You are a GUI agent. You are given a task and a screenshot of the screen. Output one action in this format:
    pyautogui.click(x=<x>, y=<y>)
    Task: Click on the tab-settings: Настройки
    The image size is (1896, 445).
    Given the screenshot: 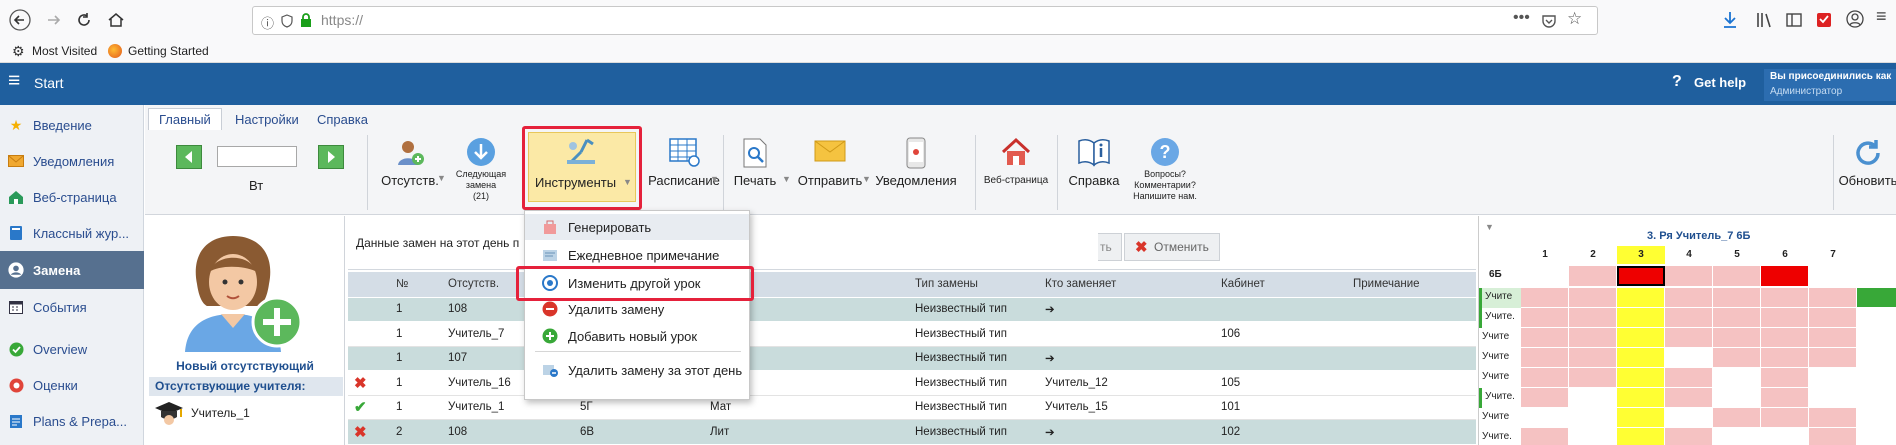 What is the action you would take?
    pyautogui.click(x=267, y=119)
    